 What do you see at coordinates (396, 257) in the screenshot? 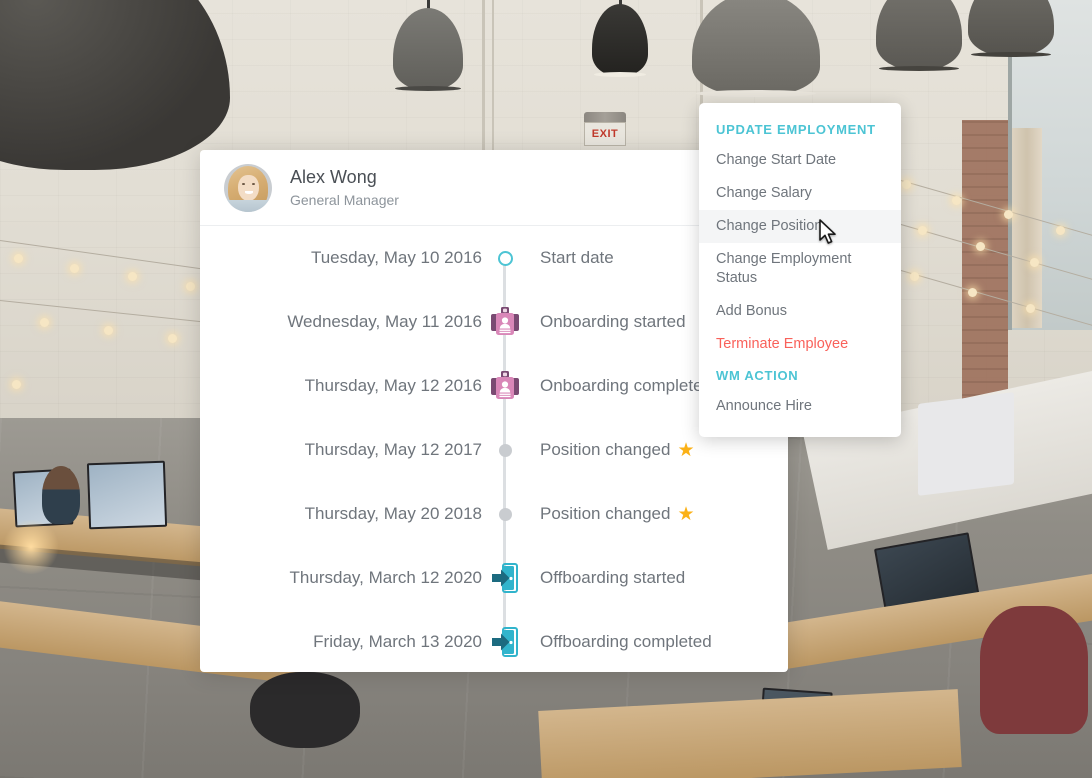
I see `timeline-date: Tuesday, May 10 2016` at bounding box center [396, 257].